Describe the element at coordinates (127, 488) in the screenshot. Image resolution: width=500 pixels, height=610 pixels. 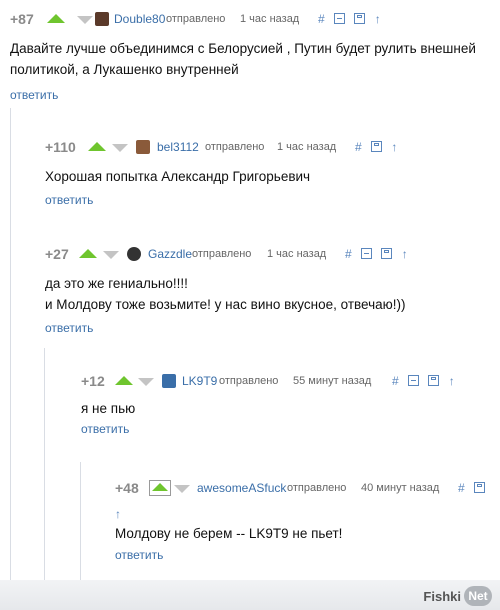
I see `comment-score: +48` at that location.